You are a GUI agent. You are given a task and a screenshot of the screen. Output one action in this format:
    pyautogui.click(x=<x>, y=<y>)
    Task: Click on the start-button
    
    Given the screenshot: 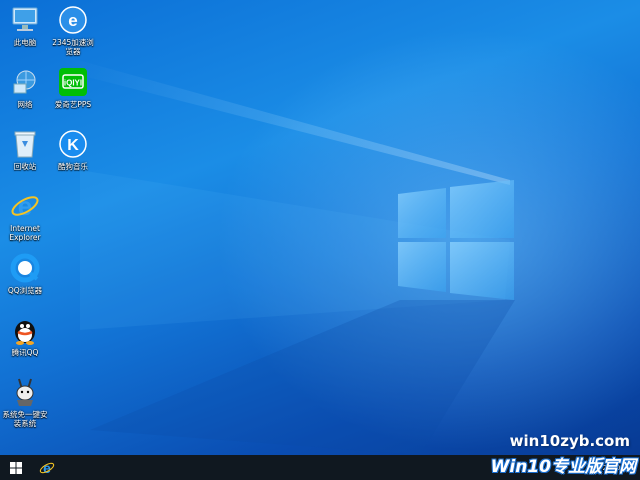 What is the action you would take?
    pyautogui.click(x=16, y=467)
    